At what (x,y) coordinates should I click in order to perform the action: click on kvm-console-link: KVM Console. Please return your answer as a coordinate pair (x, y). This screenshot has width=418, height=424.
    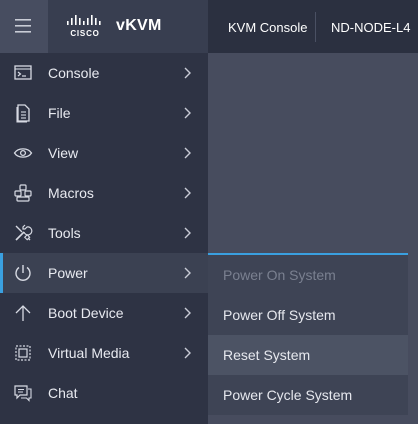
    Looking at the image, I should click on (267, 27).